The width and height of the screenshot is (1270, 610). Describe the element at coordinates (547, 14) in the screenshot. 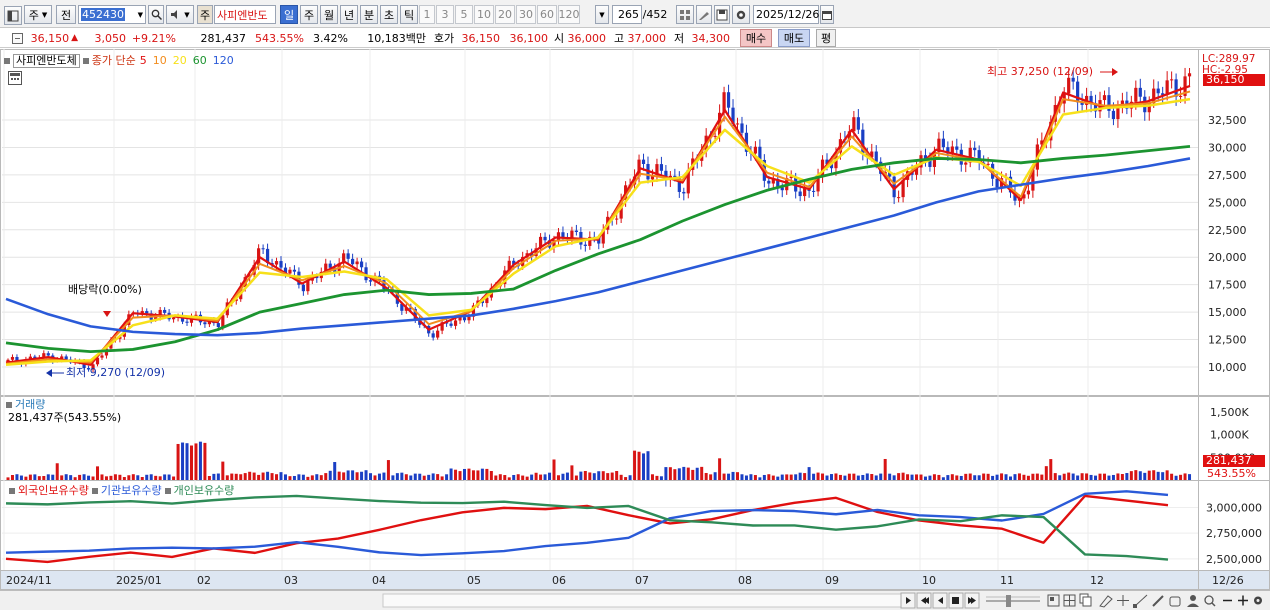

I see `interval-tab: 60` at that location.